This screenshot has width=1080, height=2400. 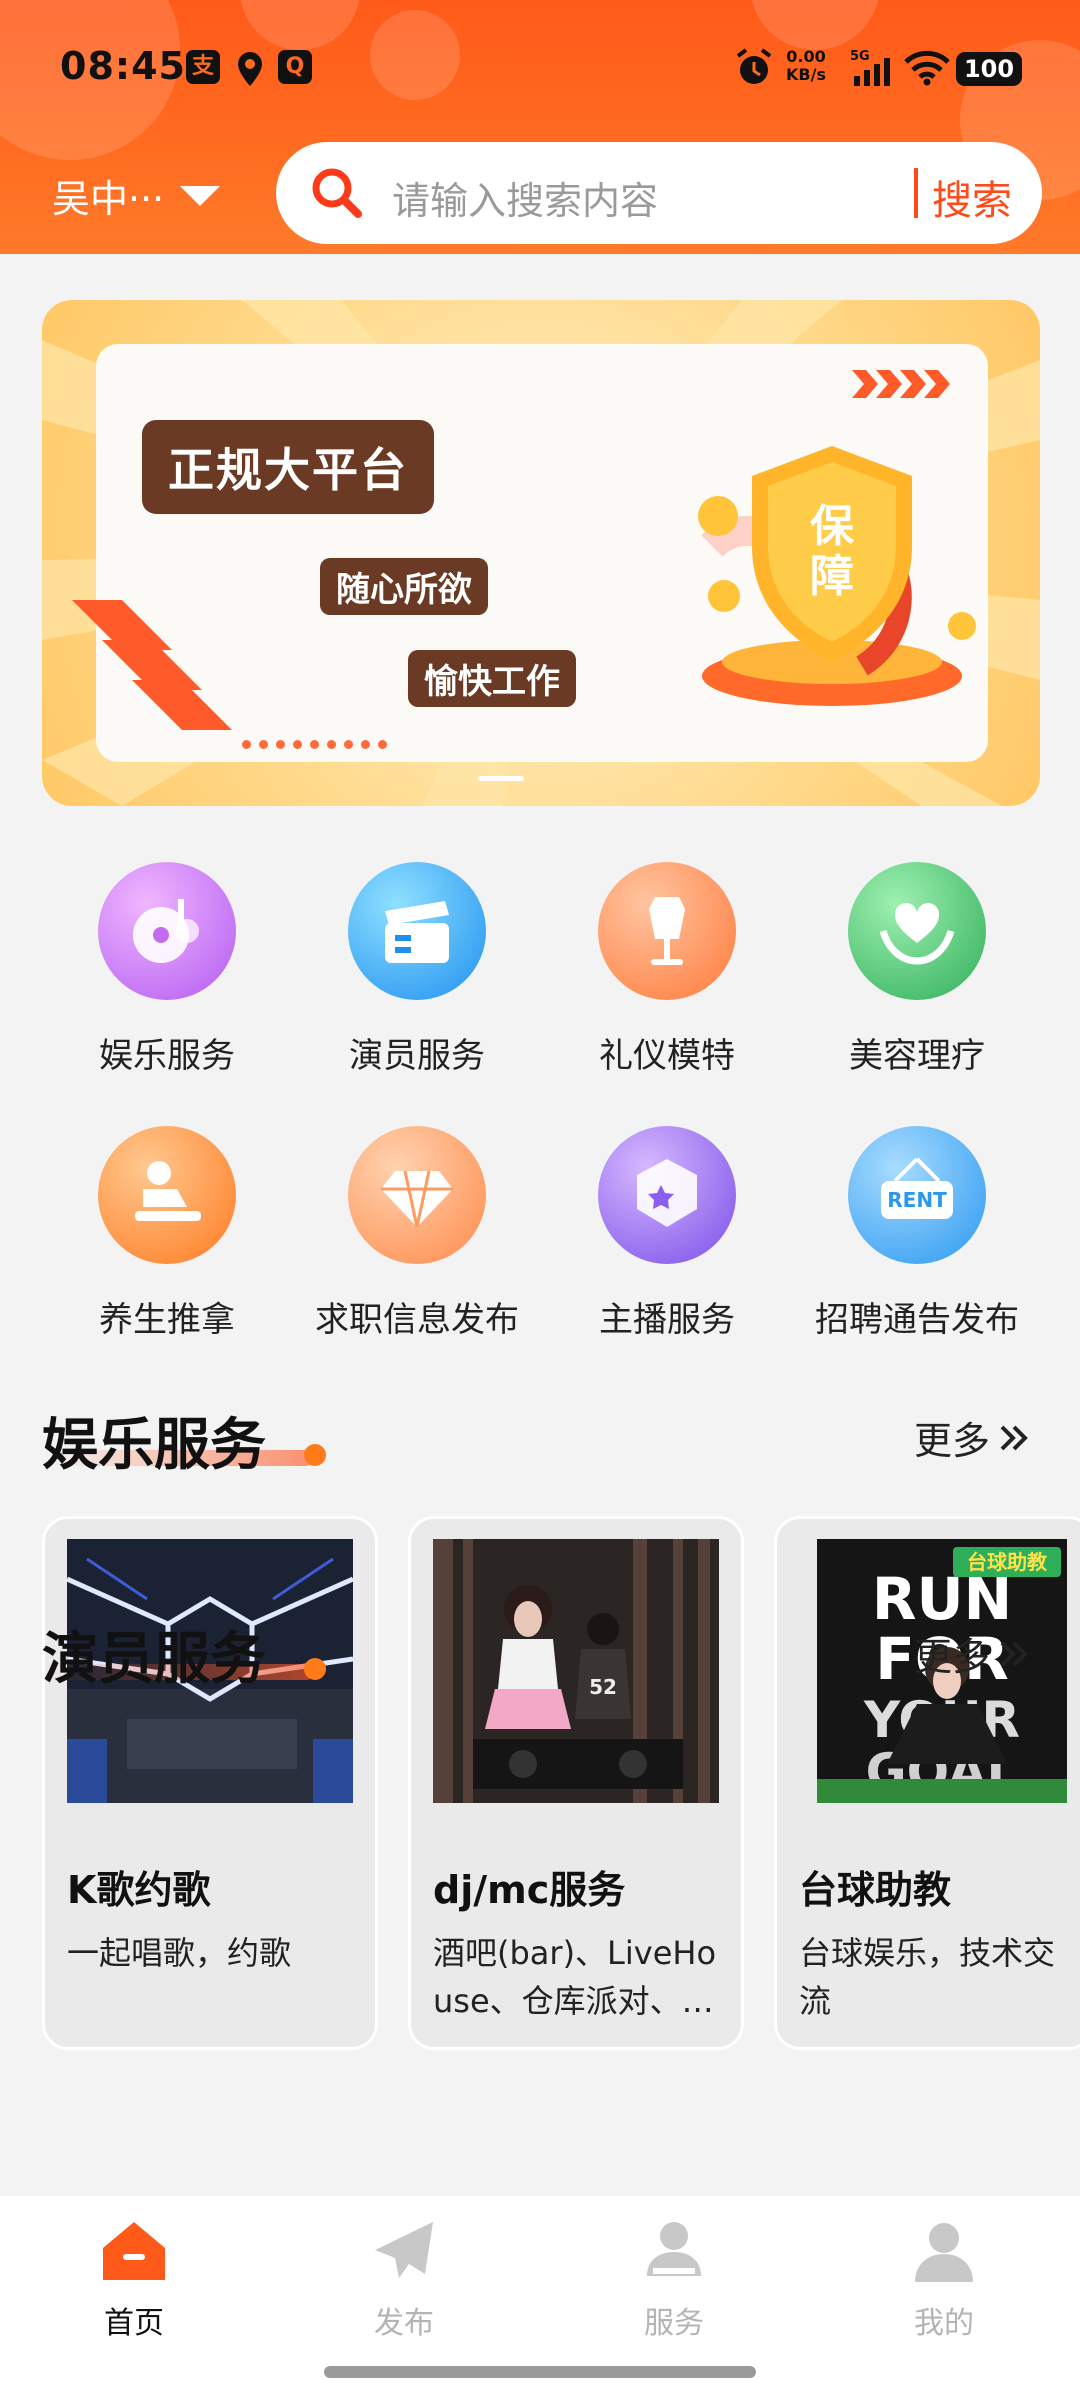 What do you see at coordinates (501, 778) in the screenshot?
I see `carousel-indicator` at bounding box center [501, 778].